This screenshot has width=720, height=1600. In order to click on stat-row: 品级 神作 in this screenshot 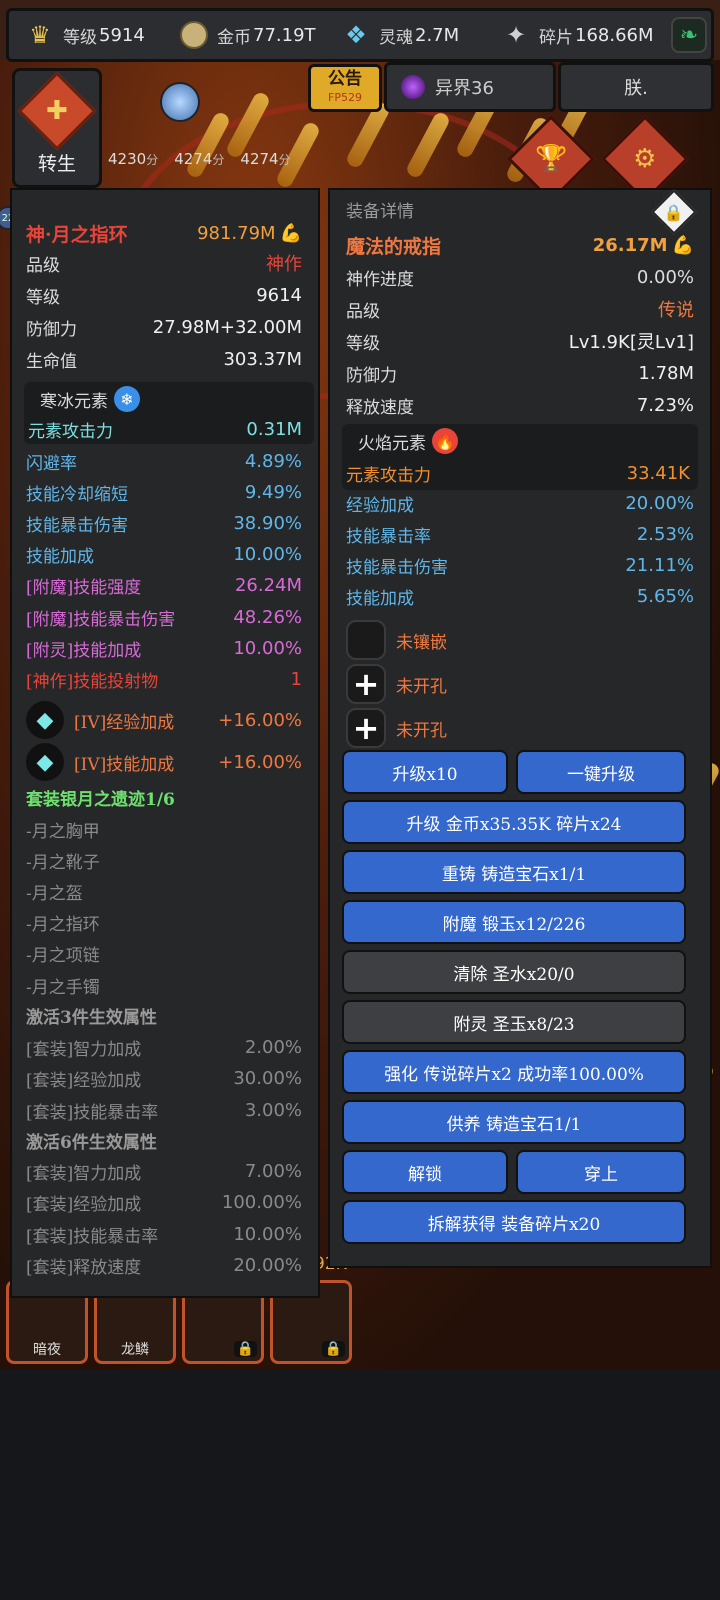, I will do `click(165, 263)`.